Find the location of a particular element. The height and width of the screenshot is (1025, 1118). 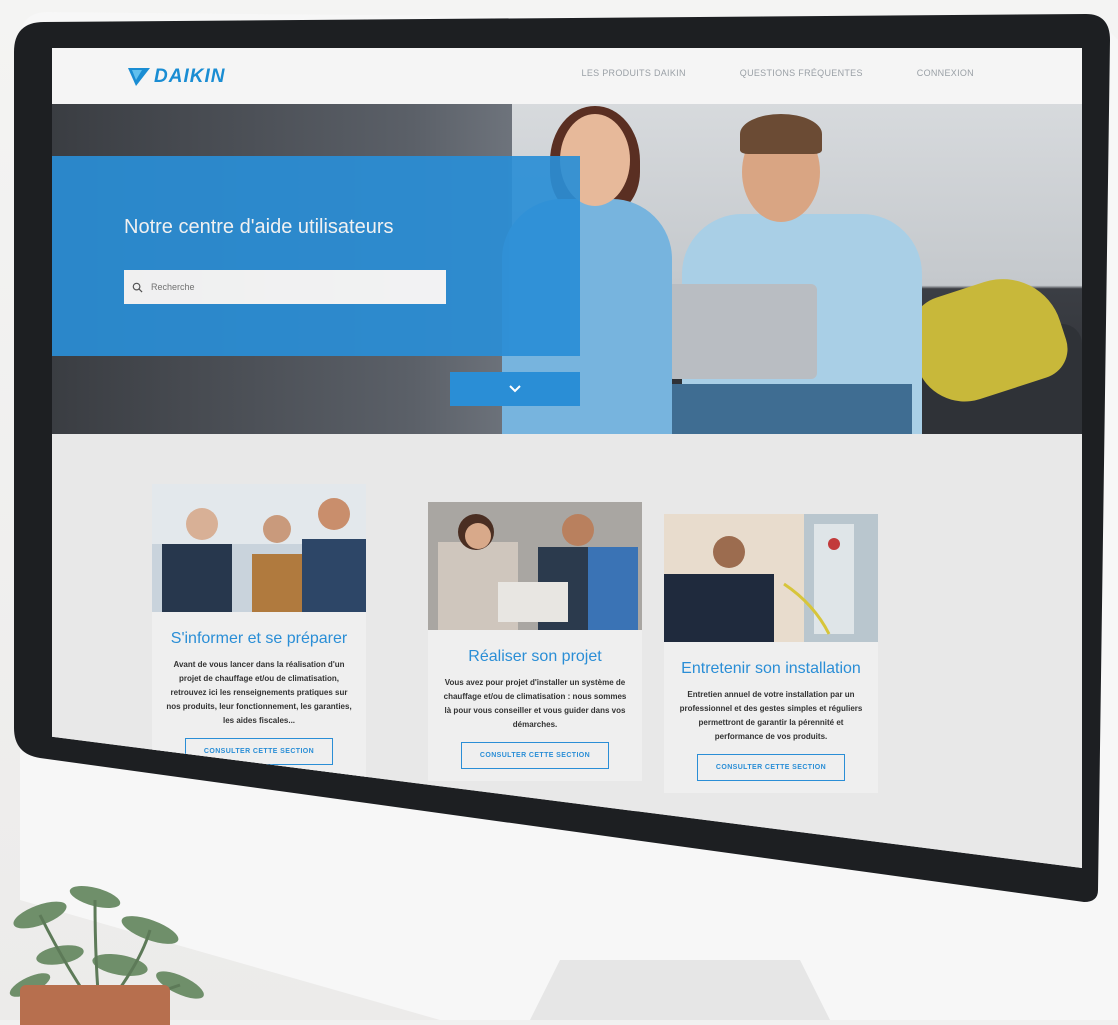

nav-link-products: LES PRODUITS DAIKIN is located at coordinates (634, 73).